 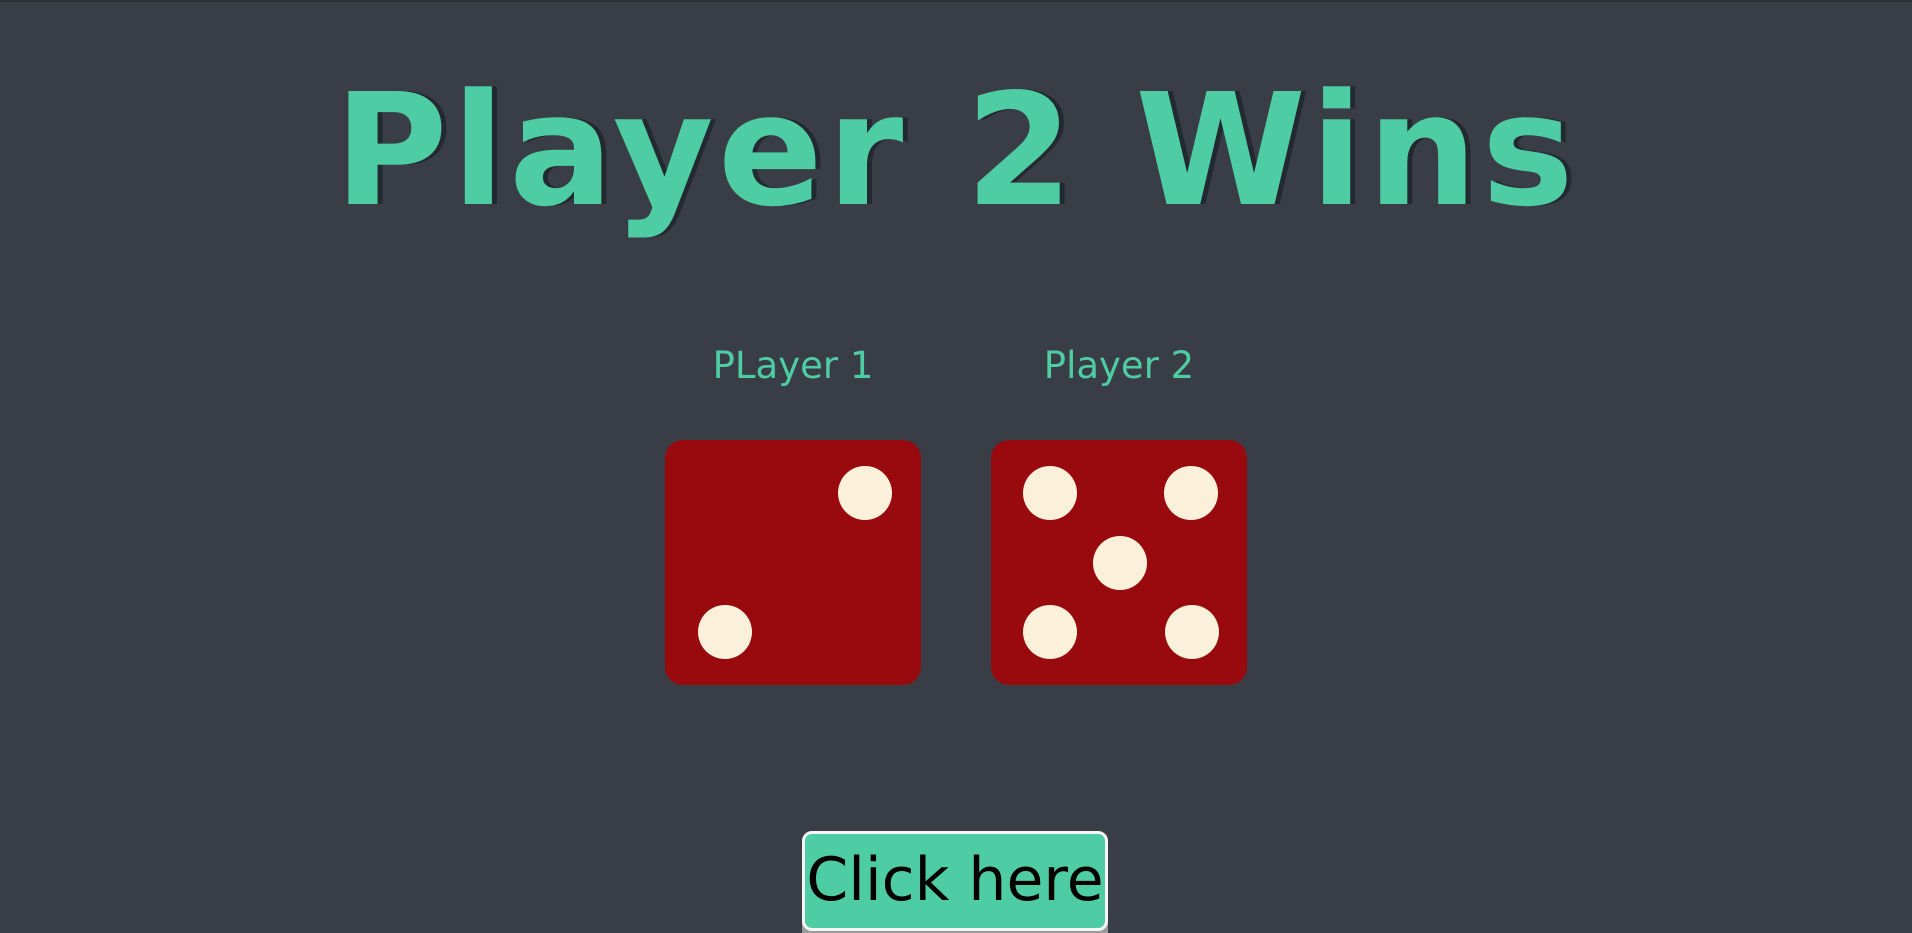 What do you see at coordinates (955, 881) in the screenshot?
I see `roll-button: Click here` at bounding box center [955, 881].